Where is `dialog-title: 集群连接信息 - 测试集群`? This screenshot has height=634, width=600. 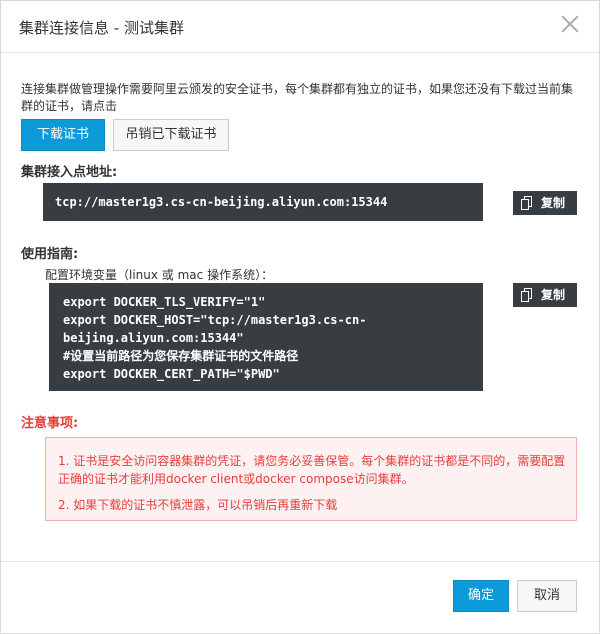 dialog-title: 集群连接信息 - 测试集群 is located at coordinates (101, 28).